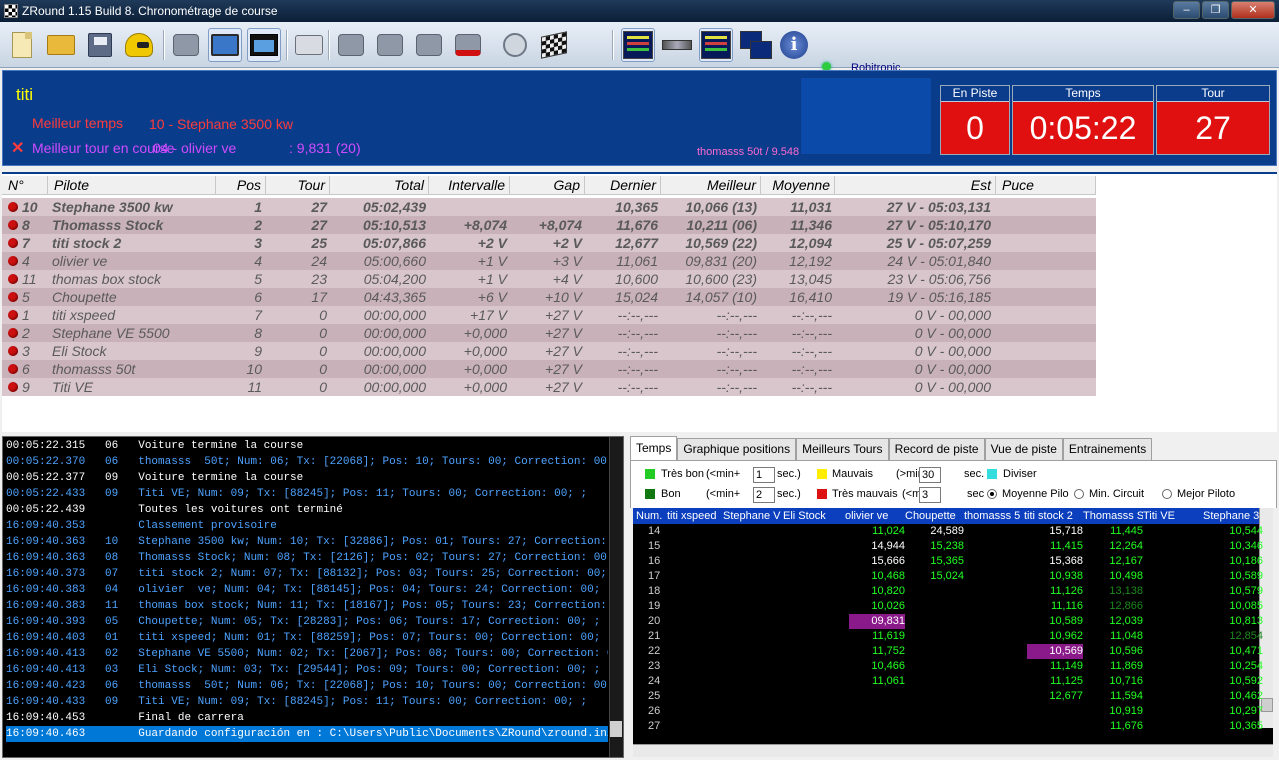 This screenshot has height=760, width=1279. I want to click on cell-total: 05:02,439, so click(394, 207).